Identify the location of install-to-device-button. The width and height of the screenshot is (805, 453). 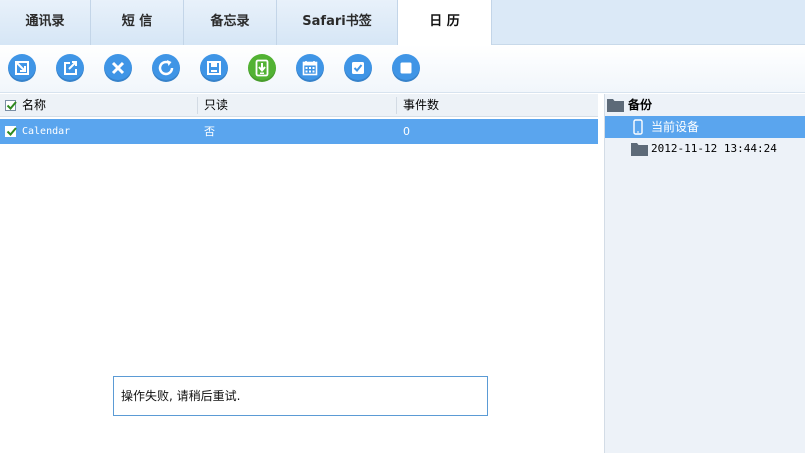
(262, 68).